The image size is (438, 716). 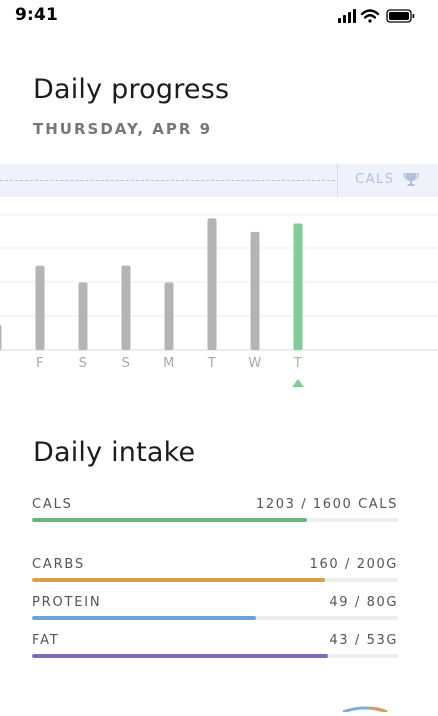 What do you see at coordinates (375, 179) in the screenshot?
I see `goal-label: CALS` at bounding box center [375, 179].